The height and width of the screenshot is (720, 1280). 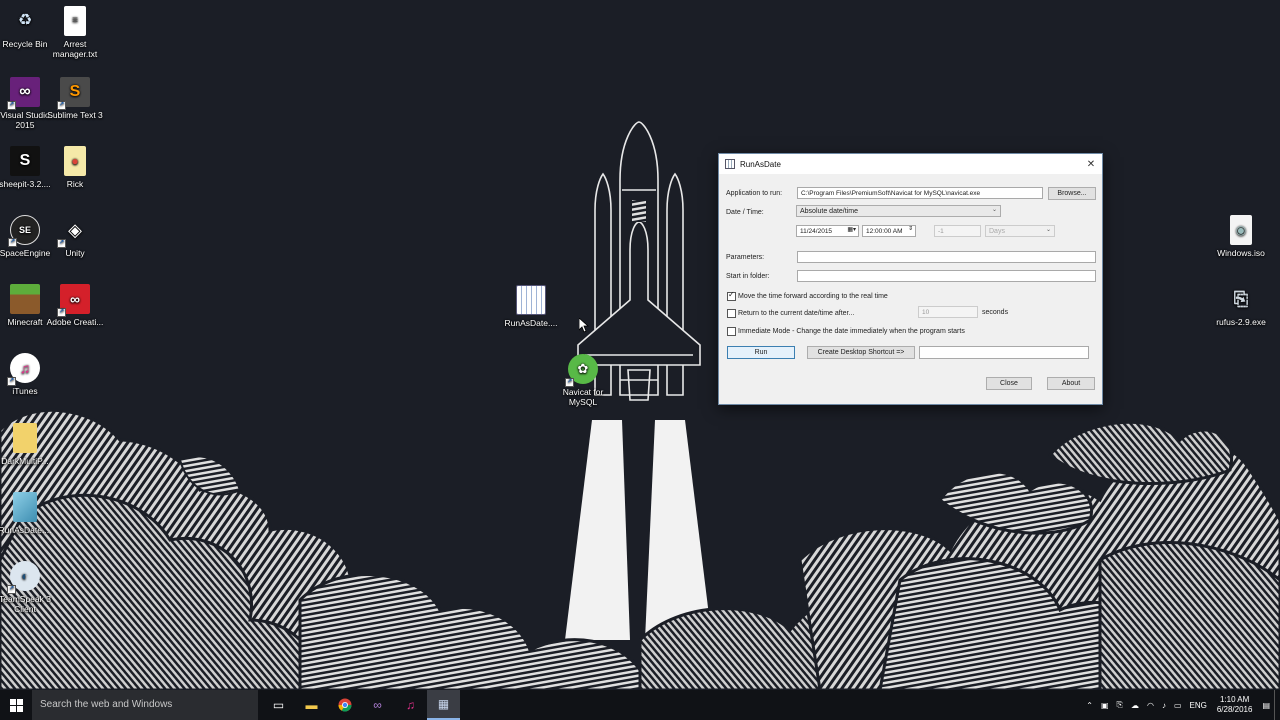 What do you see at coordinates (1089, 705) in the screenshot?
I see `chevron-up-icon: ⌃` at bounding box center [1089, 705].